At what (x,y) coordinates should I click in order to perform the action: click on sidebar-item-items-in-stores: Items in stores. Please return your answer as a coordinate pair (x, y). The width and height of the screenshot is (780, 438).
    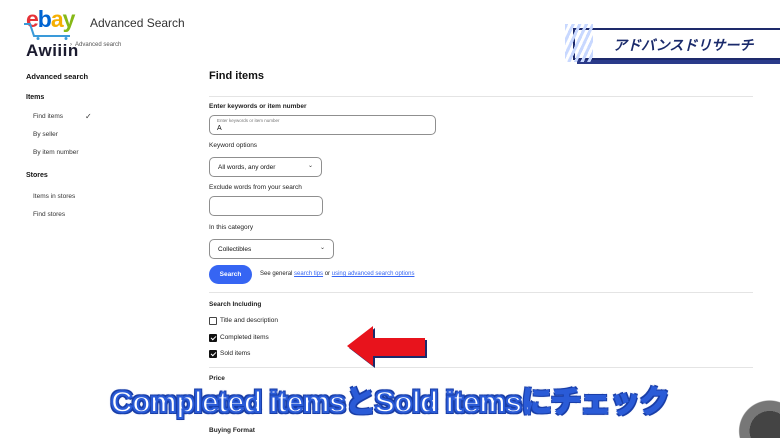
    Looking at the image, I should click on (99, 196).